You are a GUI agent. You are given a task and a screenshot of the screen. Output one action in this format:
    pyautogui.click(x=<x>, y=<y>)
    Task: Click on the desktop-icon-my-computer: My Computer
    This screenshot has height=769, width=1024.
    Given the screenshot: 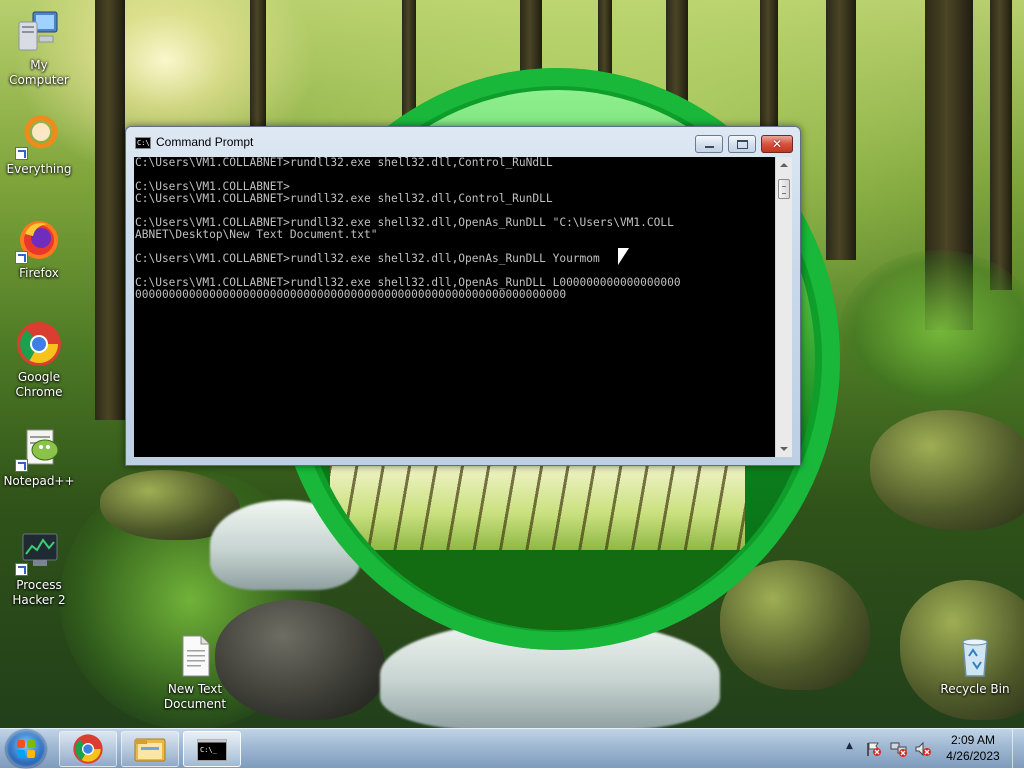 What is the action you would take?
    pyautogui.click(x=39, y=48)
    